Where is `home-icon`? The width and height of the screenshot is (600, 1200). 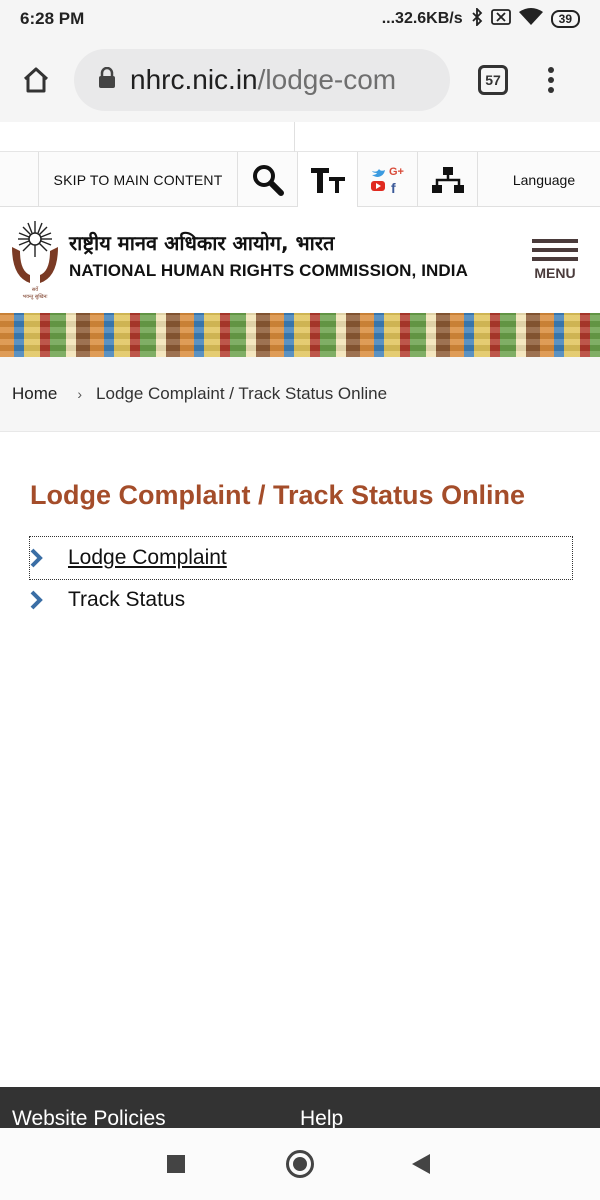
home-icon is located at coordinates (36, 80).